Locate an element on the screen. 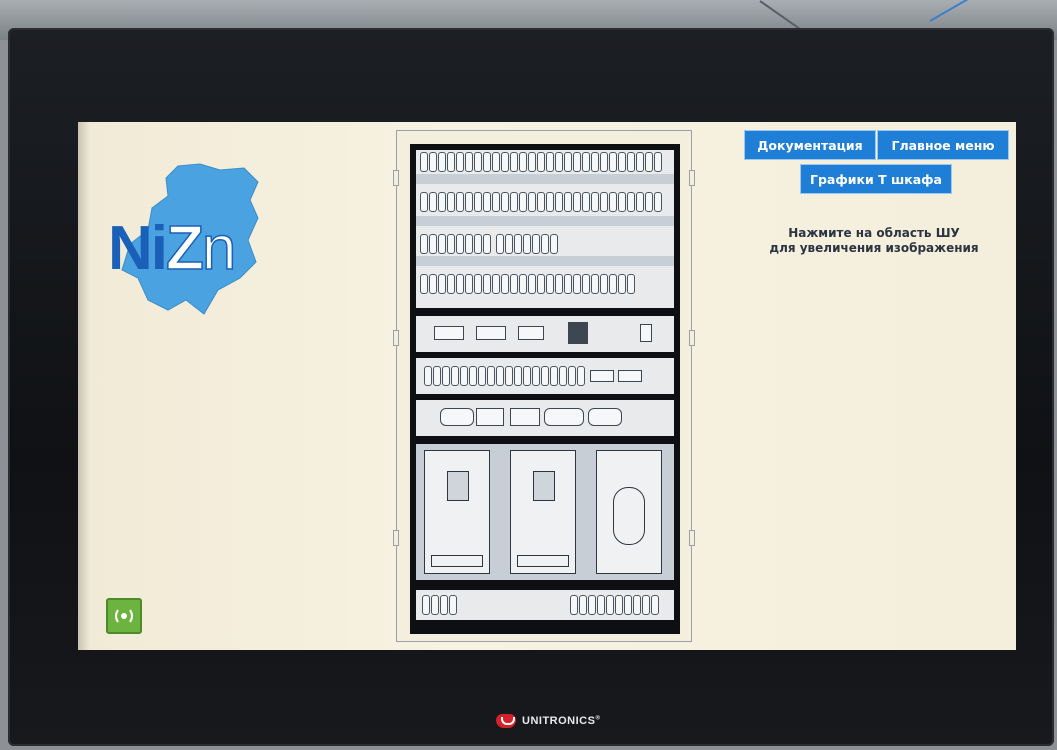 The image size is (1057, 750). sound-button is located at coordinates (124, 616).